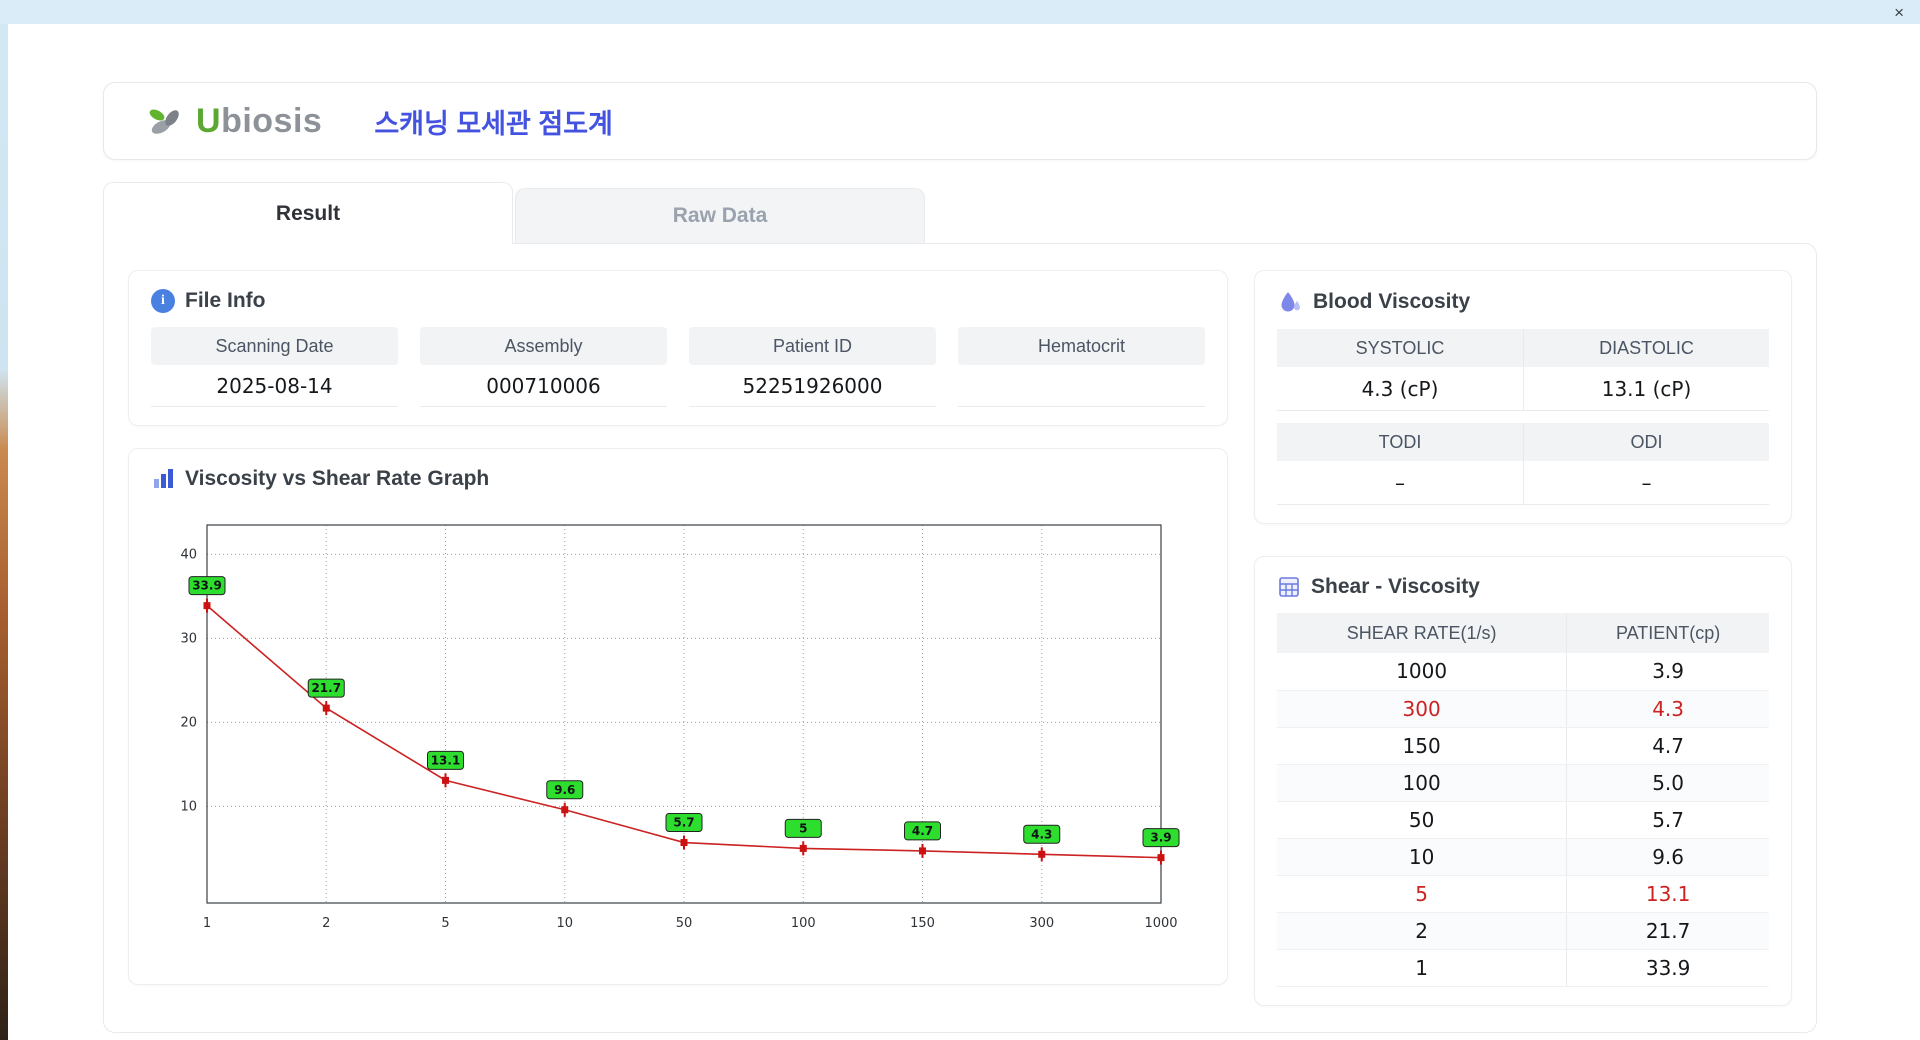 The image size is (1920, 1040). I want to click on odi-value: –, so click(1646, 483).